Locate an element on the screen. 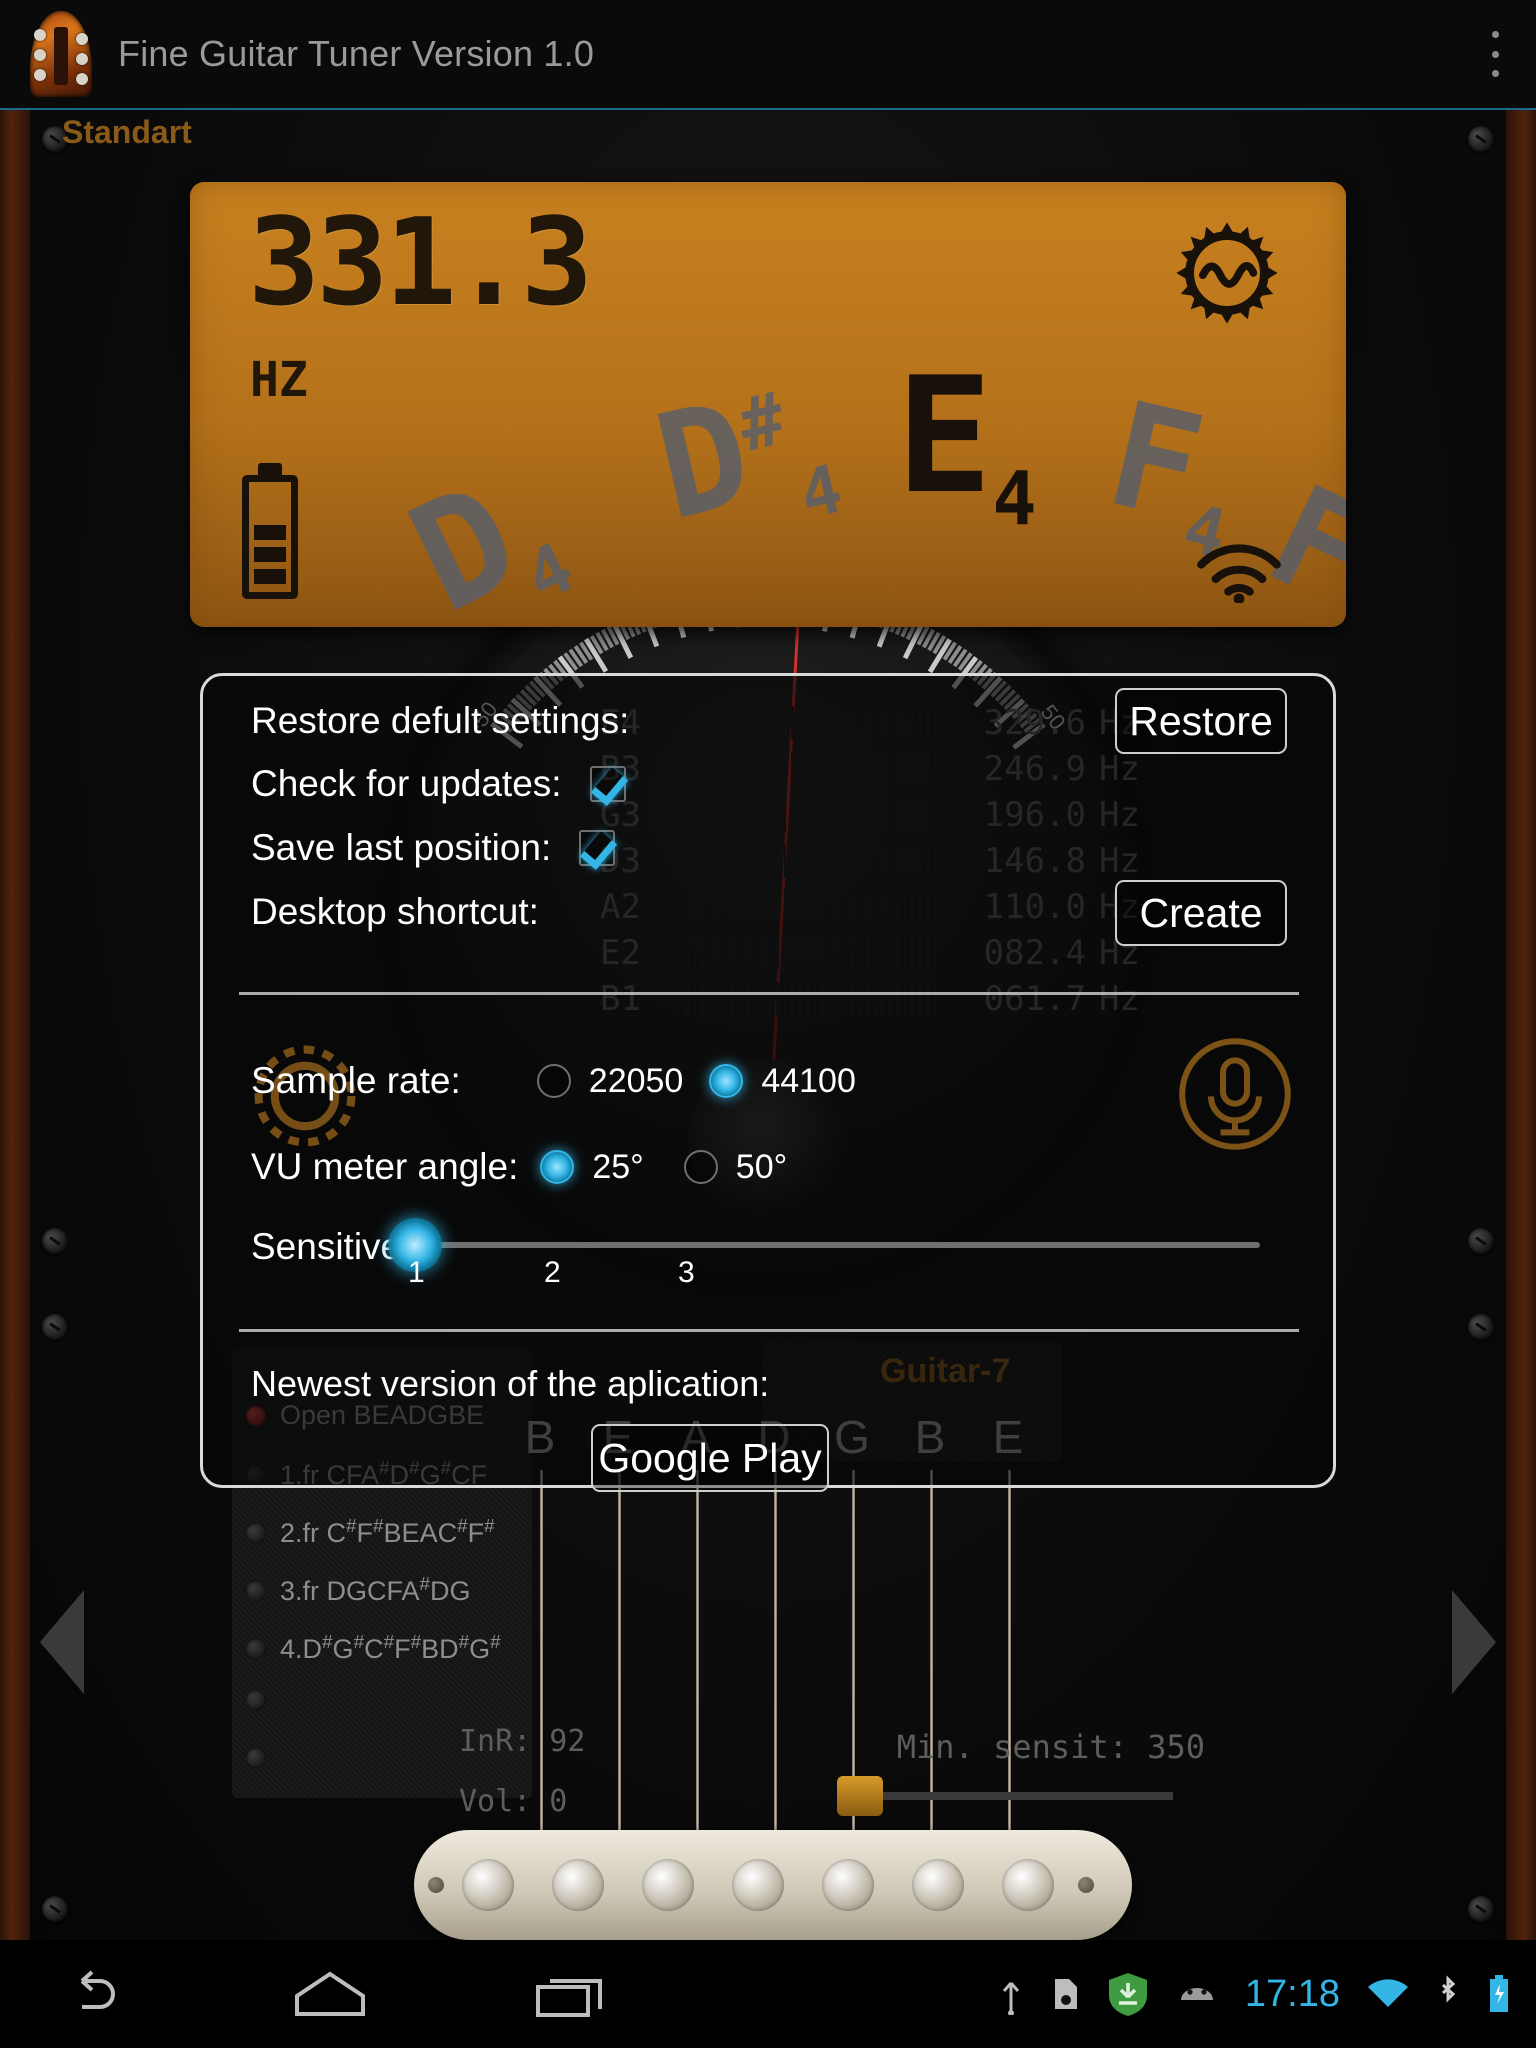 The image size is (1536, 2048). sample-rate-option-22050: 22050 is located at coordinates (636, 1080).